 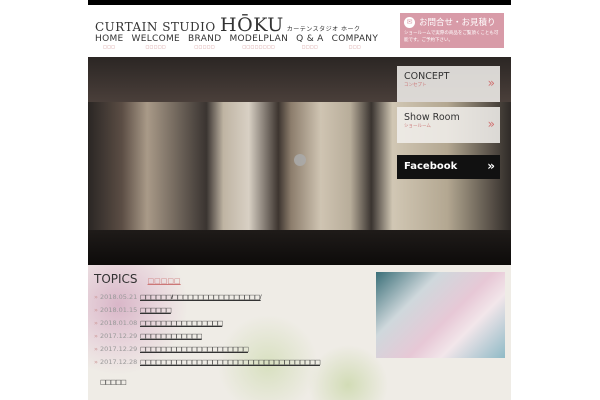 I want to click on topic-item: 2018.05.21□□□□□□/□□□□□□□□□□□□□□□□□/, so click(x=207, y=296).